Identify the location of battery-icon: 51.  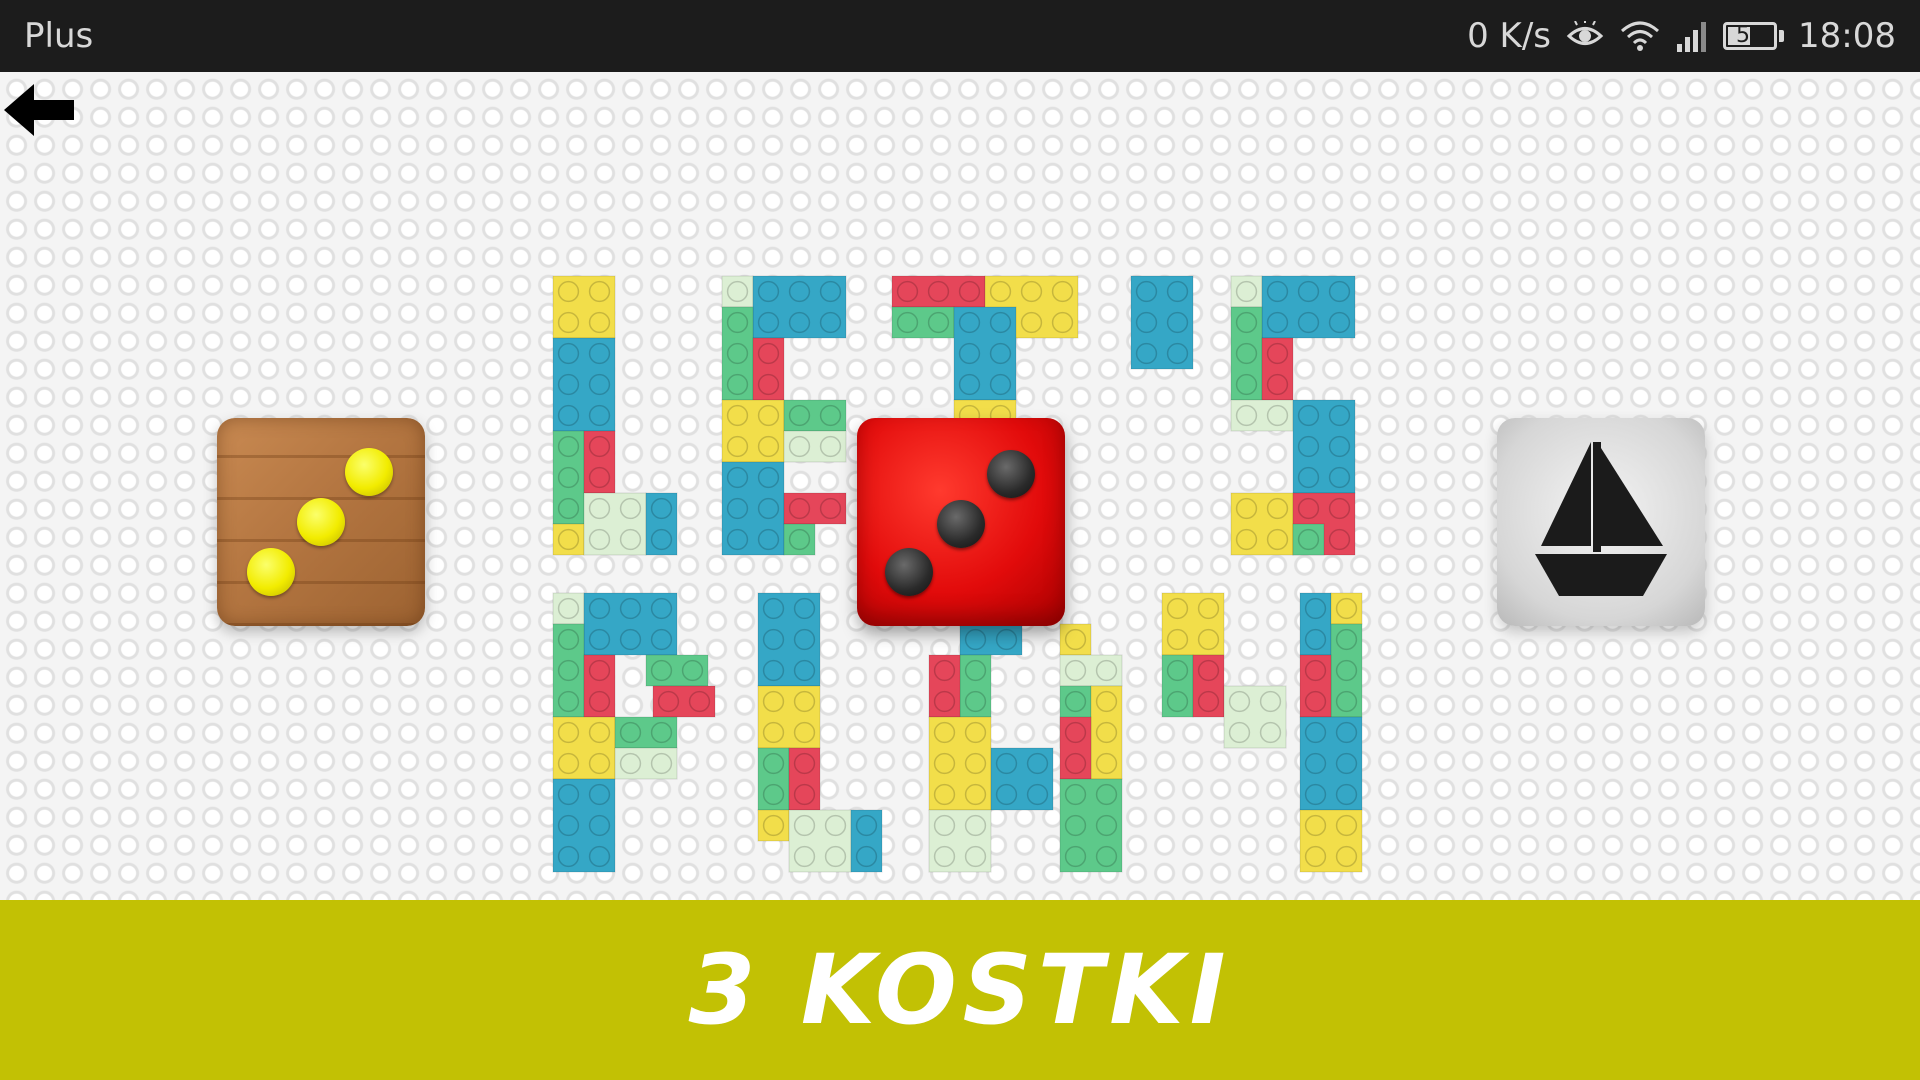
(1750, 36).